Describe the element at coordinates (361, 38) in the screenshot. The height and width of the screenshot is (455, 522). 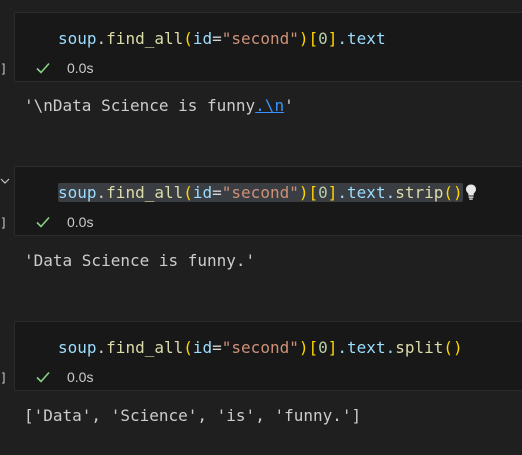
I see `code-token: .text` at that location.